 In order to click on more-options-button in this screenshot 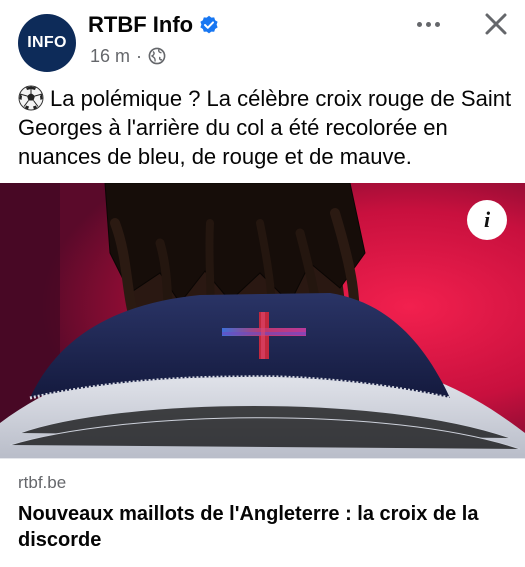, I will do `click(428, 24)`.